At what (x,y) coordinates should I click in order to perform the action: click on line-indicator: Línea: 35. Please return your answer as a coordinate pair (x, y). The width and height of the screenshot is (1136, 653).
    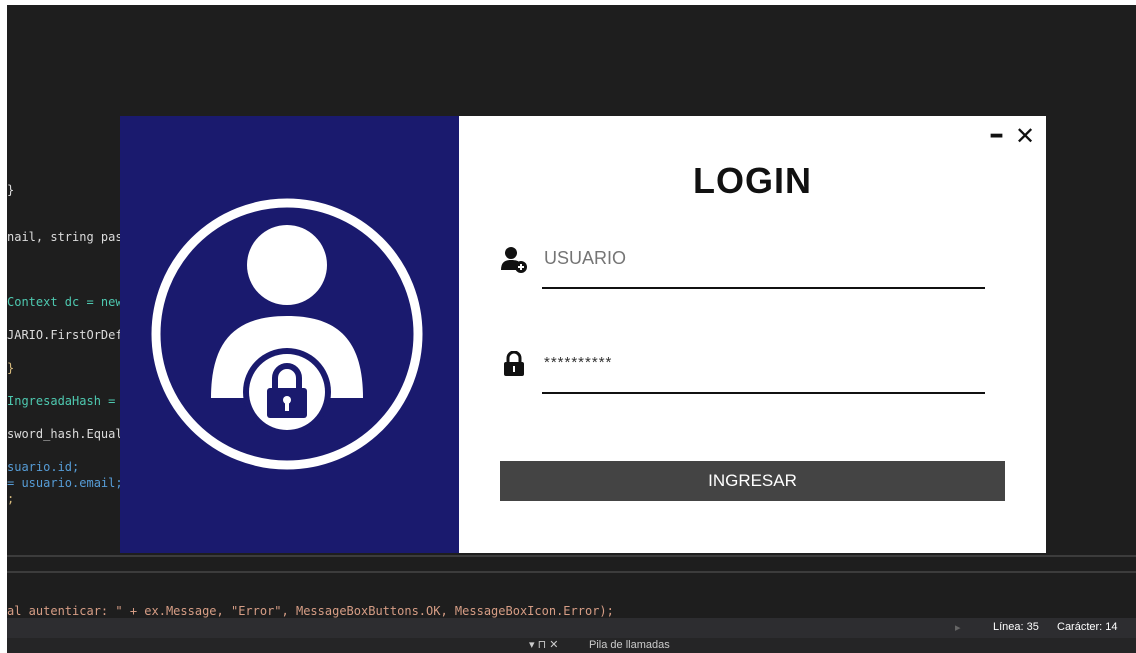
    Looking at the image, I should click on (1016, 627).